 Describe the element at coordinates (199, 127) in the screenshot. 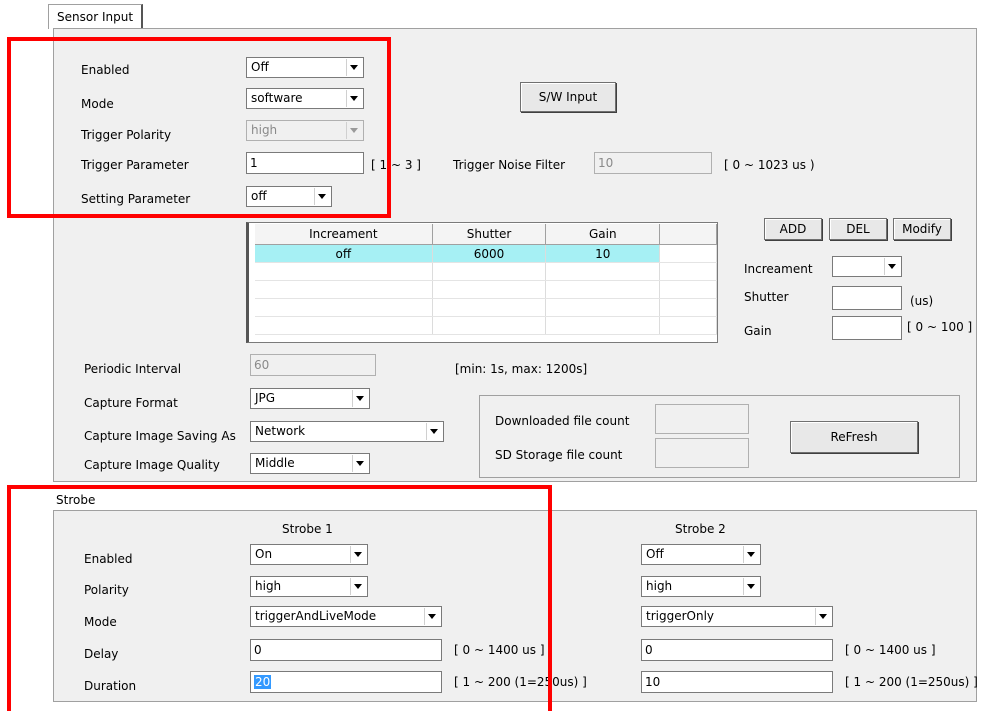

I see `highlight-box-sensor` at that location.